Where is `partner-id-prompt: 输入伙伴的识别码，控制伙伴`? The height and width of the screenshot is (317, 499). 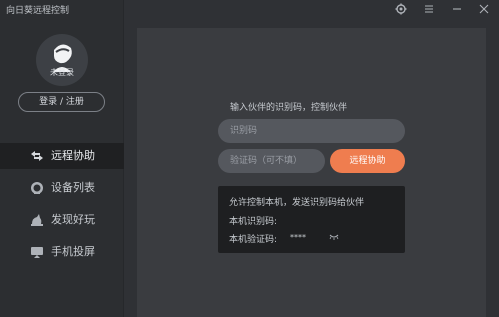 partner-id-prompt: 输入伙伴的识别码，控制伙伴 is located at coordinates (289, 108).